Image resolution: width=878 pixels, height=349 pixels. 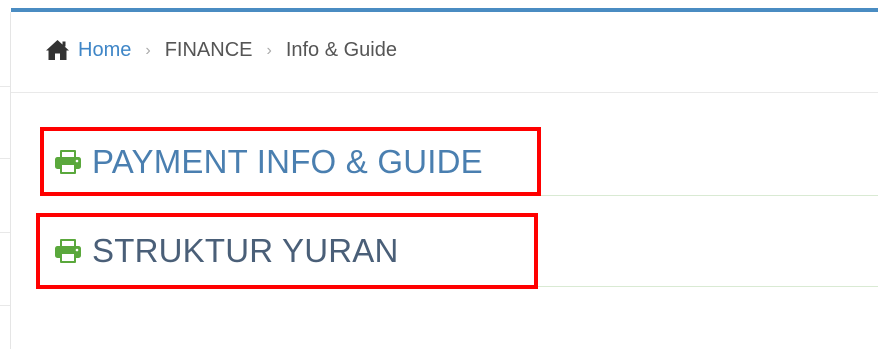 I want to click on breadcrumb-finance: FINANCE, so click(x=209, y=50).